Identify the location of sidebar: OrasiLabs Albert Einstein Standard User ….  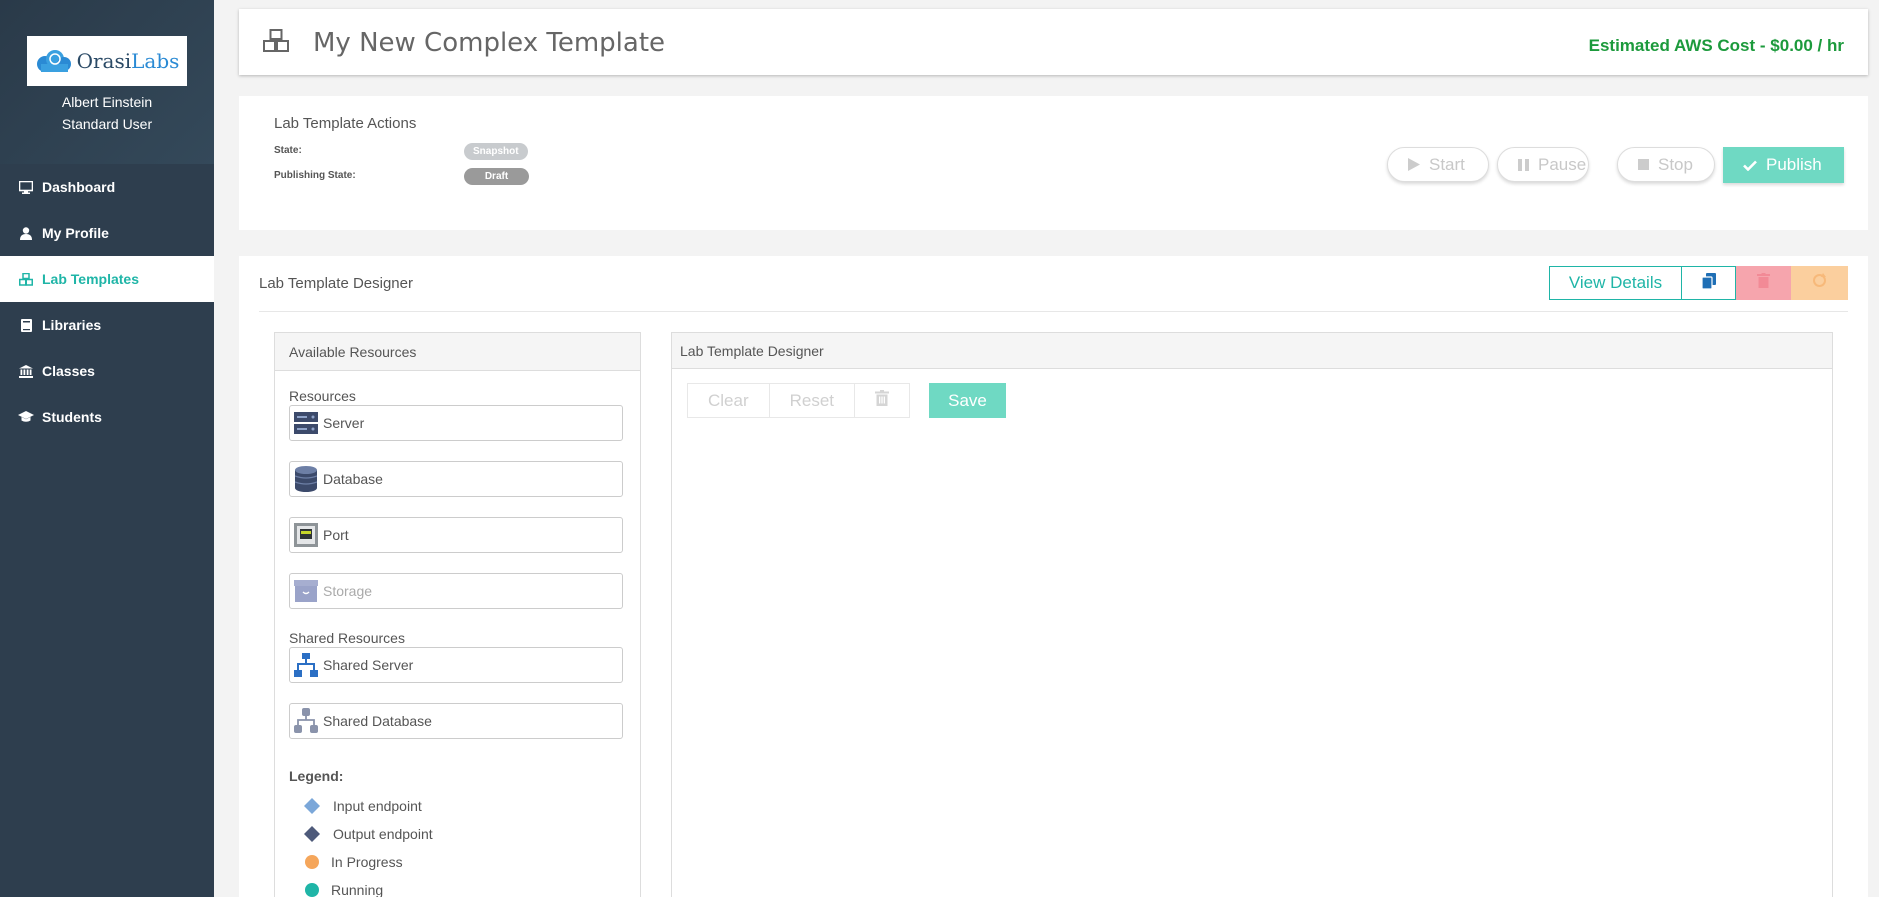
(107, 448).